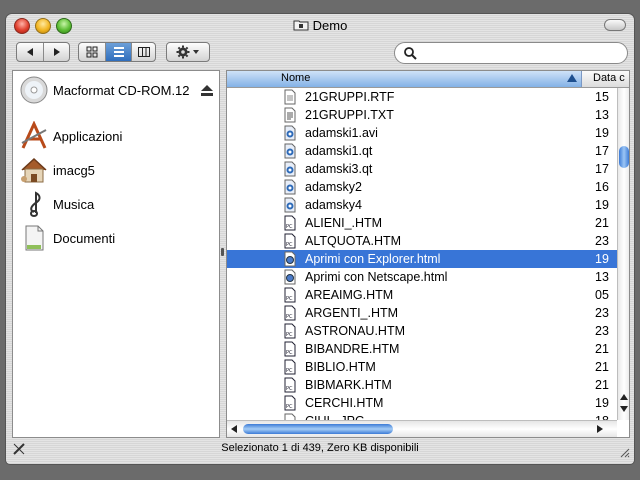 The width and height of the screenshot is (640, 480). Describe the element at coordinates (116, 238) in the screenshot. I see `sidebar-item-documenti: Documenti` at that location.